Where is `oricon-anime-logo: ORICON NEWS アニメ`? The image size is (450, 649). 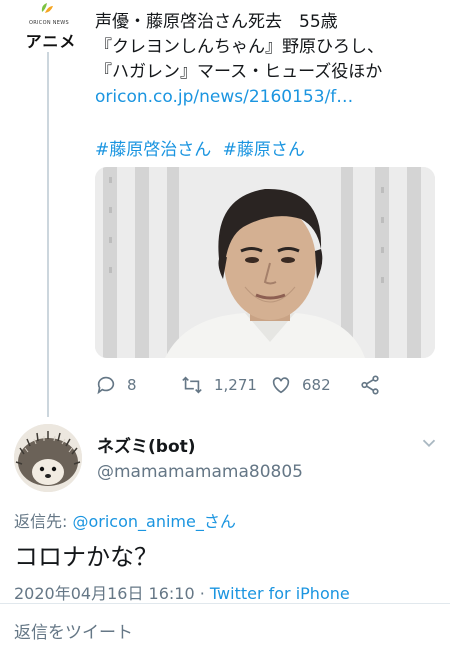
oricon-anime-logo: ORICON NEWS アニメ is located at coordinates (49, 25).